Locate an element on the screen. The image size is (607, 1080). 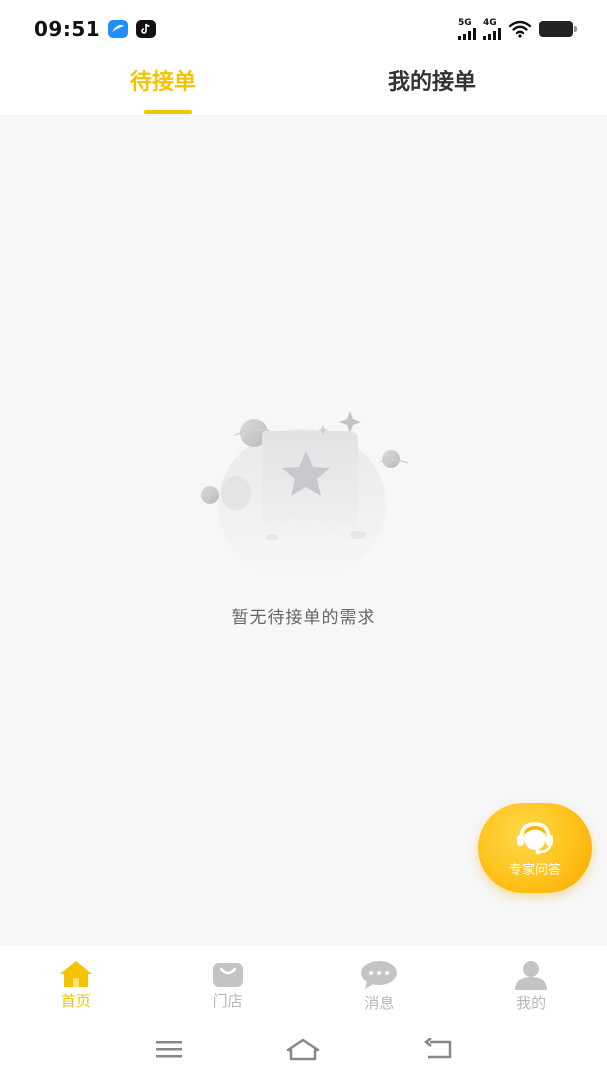
tab-pending-orders: 待接单 is located at coordinates (163, 87).